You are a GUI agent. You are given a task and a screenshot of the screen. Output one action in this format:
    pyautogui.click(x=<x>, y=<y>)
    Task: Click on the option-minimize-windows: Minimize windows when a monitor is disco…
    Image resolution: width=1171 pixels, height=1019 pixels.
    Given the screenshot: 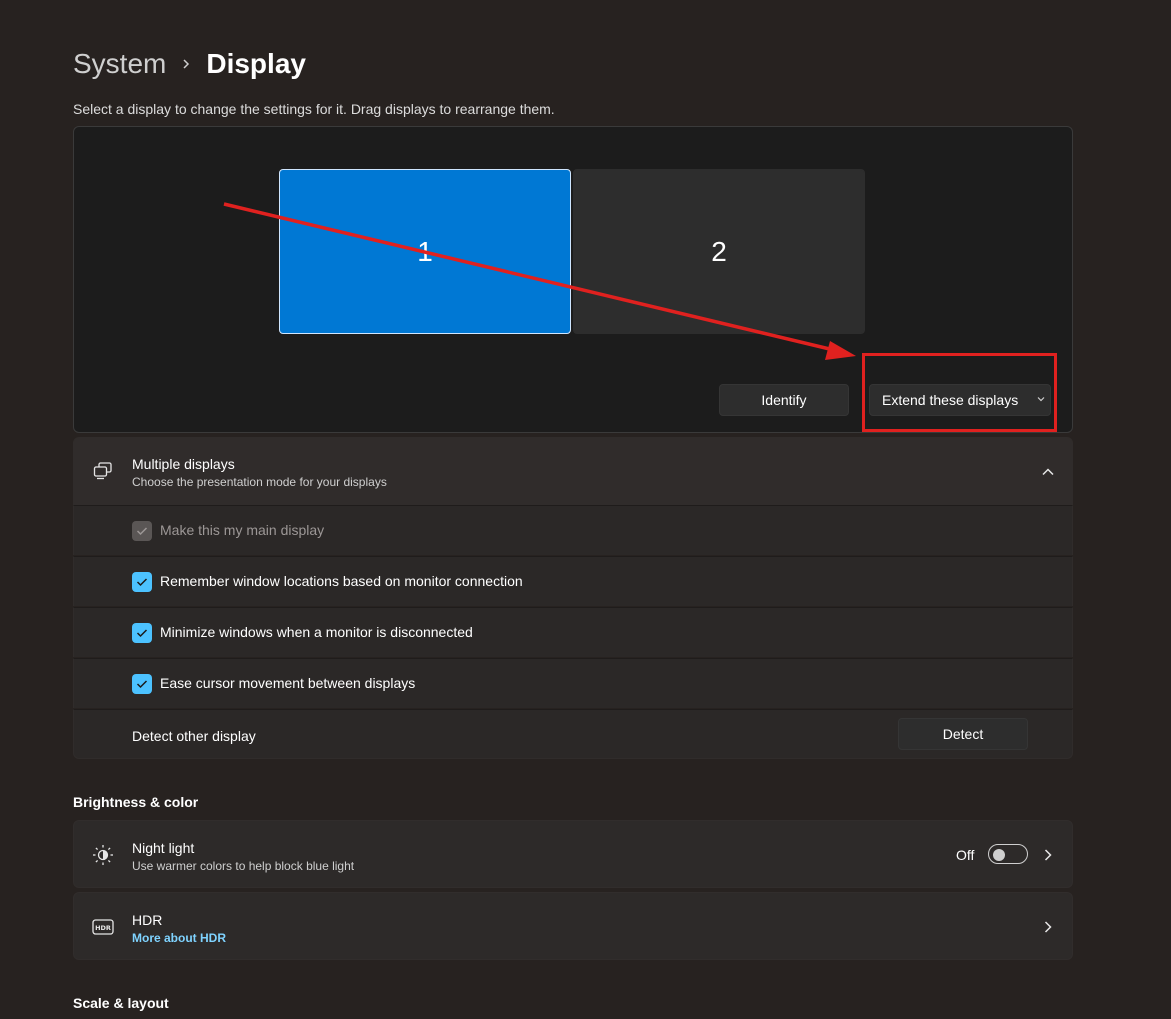 What is the action you would take?
    pyautogui.click(x=573, y=632)
    